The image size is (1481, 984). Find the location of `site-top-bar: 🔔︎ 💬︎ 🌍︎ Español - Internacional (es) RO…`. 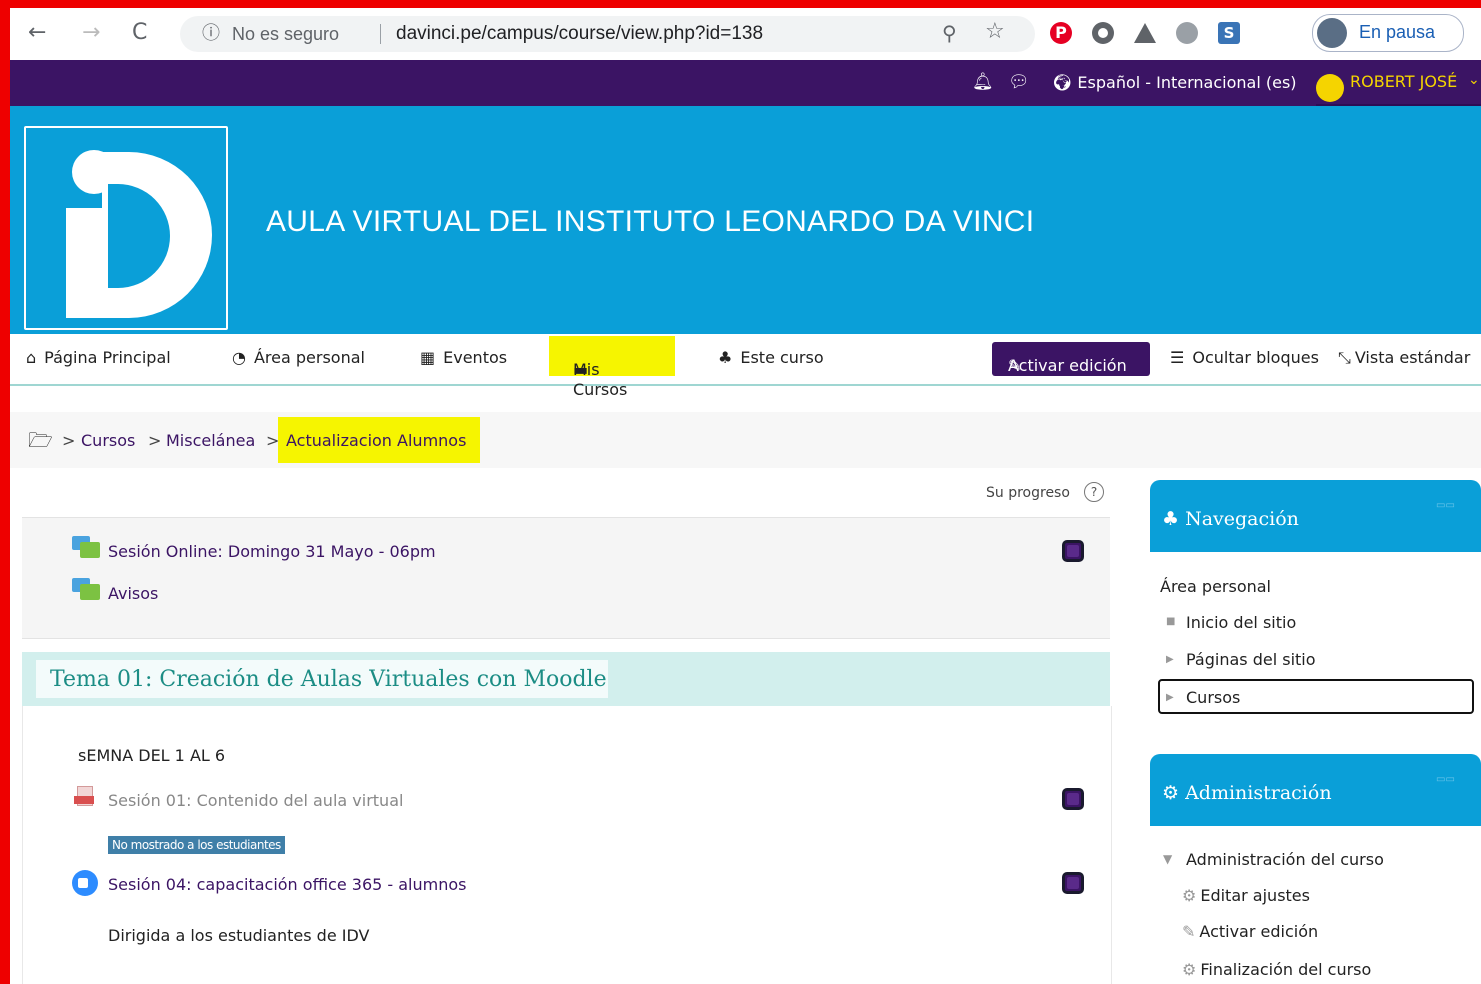

site-top-bar: 🔔︎ 💬︎ 🌍︎ Español - Internacional (es) RO… is located at coordinates (745, 83).